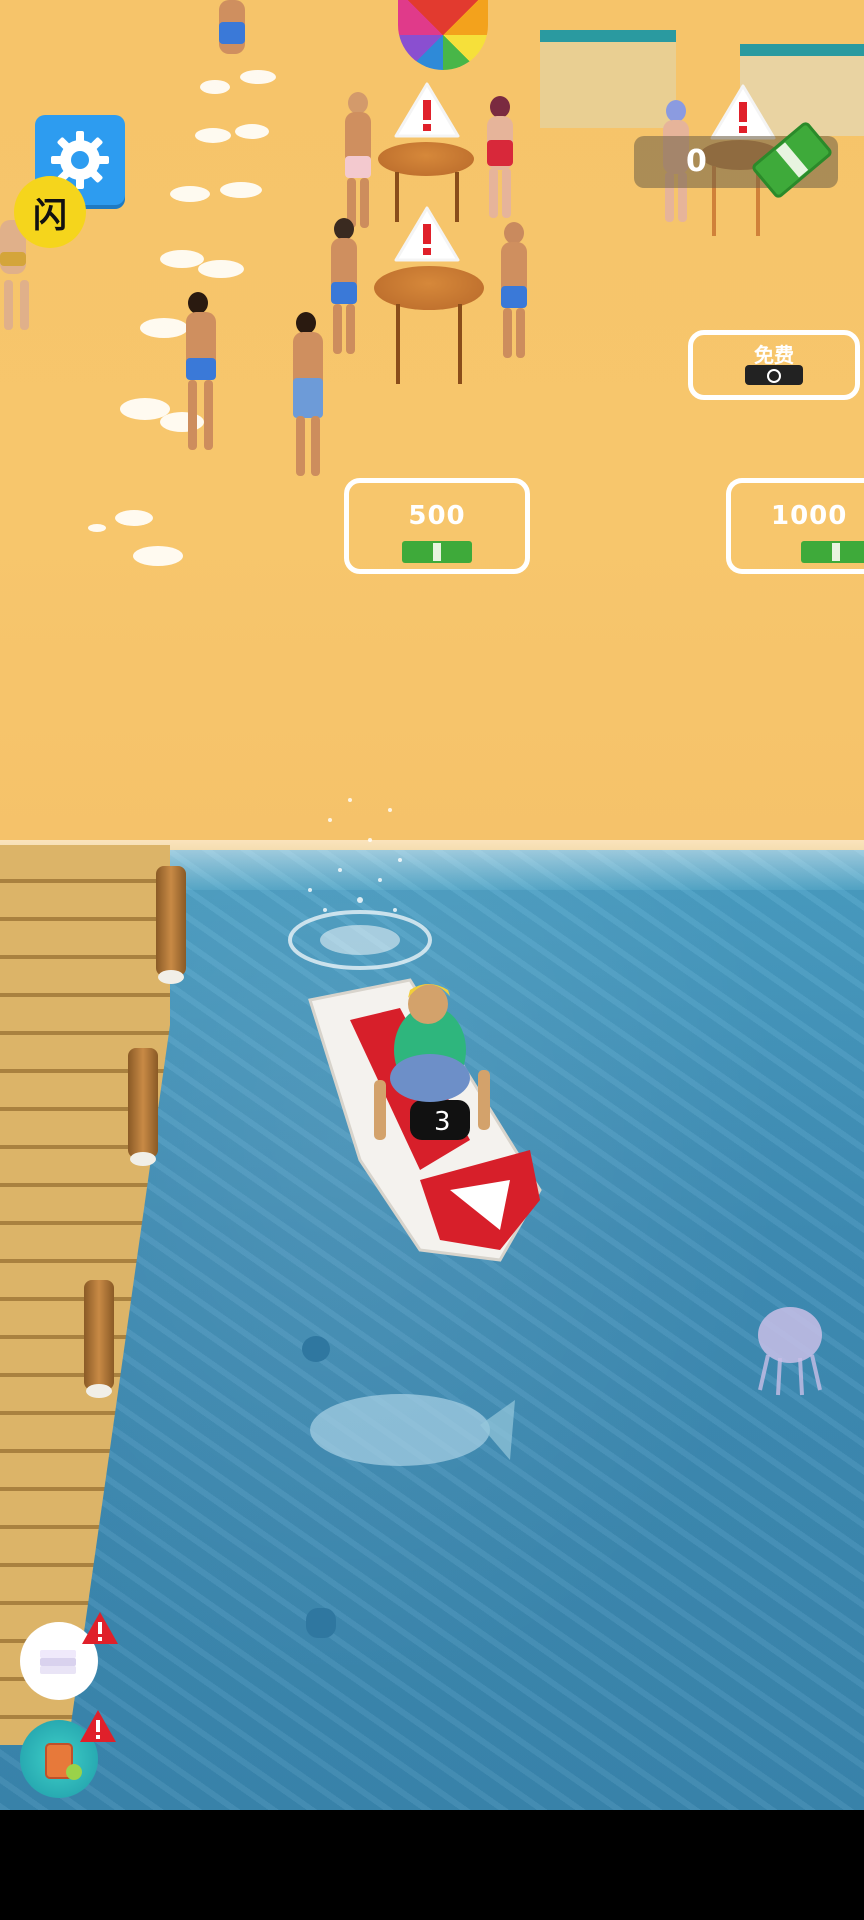 Image resolution: width=864 pixels, height=1920 pixels. I want to click on pad-price: 1000, so click(809, 516).